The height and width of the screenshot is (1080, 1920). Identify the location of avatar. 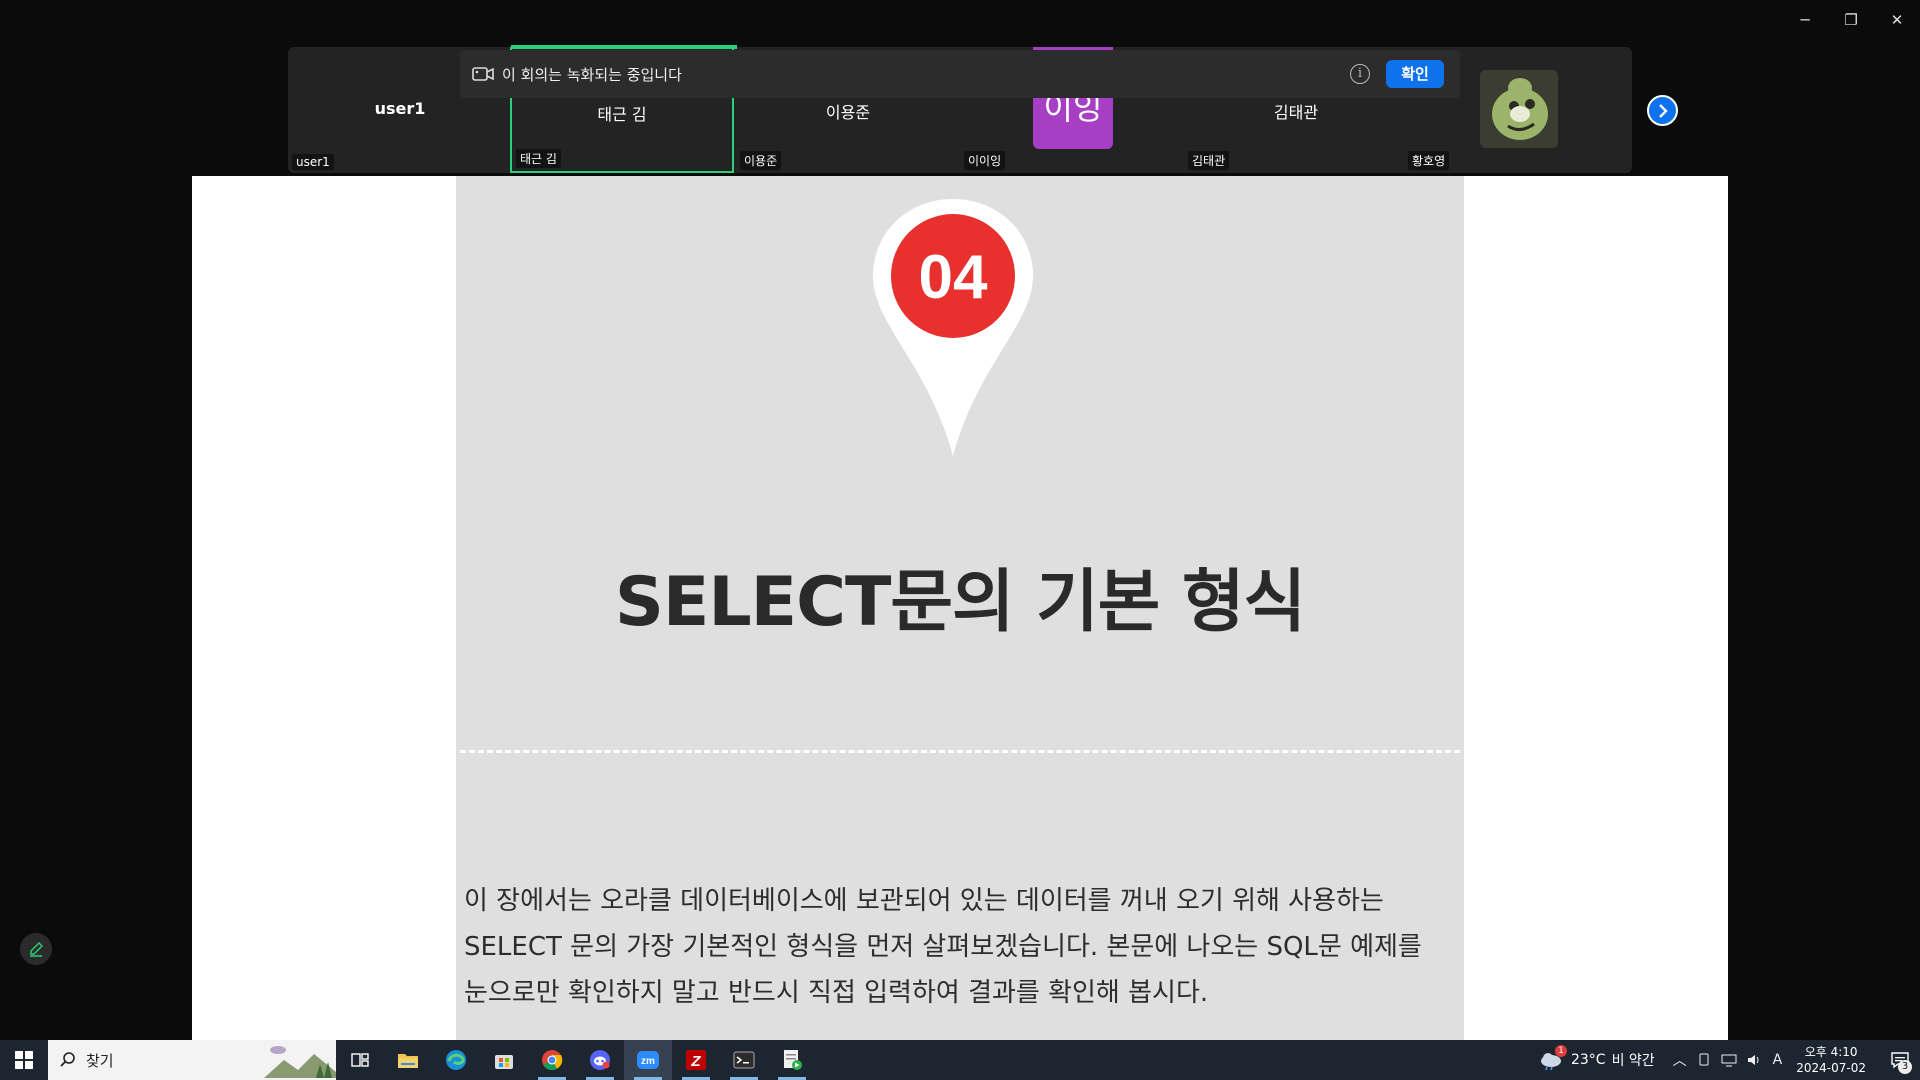
(1519, 109).